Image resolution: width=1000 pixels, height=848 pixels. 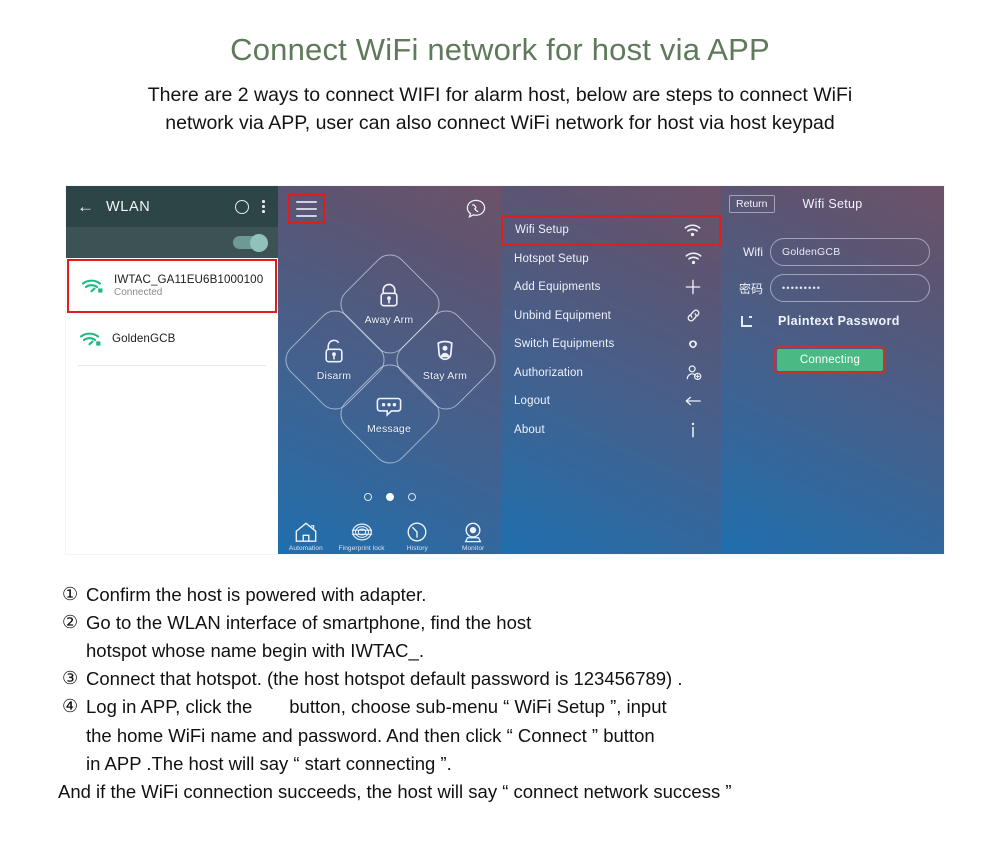 I want to click on wifi-ssid: GoldenGCB, so click(x=144, y=338).